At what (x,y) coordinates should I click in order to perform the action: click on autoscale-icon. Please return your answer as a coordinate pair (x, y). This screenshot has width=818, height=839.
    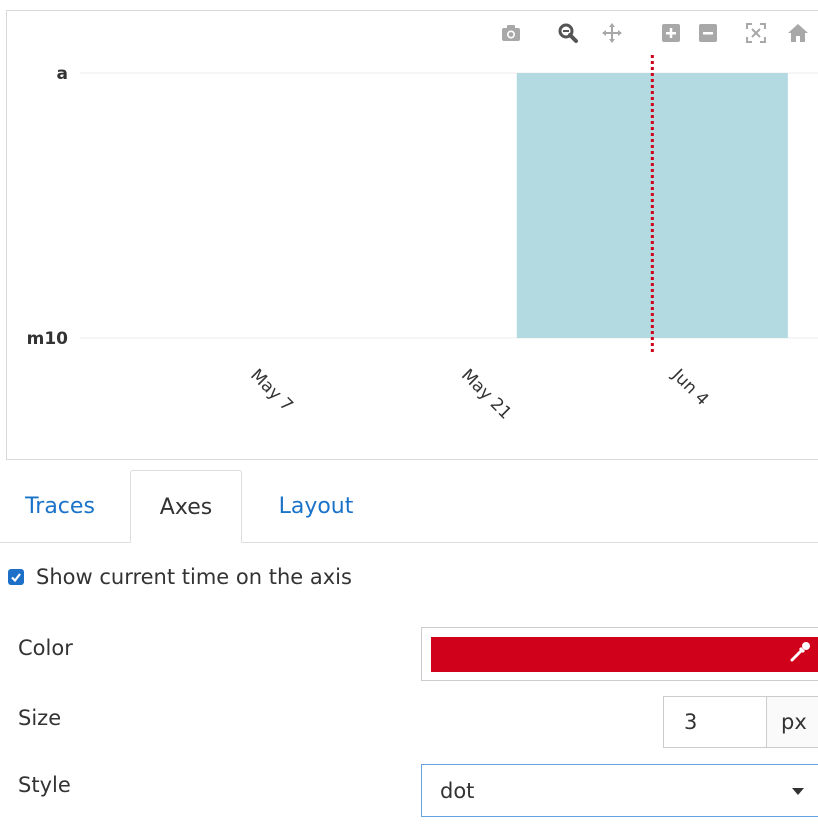
    Looking at the image, I should click on (756, 33).